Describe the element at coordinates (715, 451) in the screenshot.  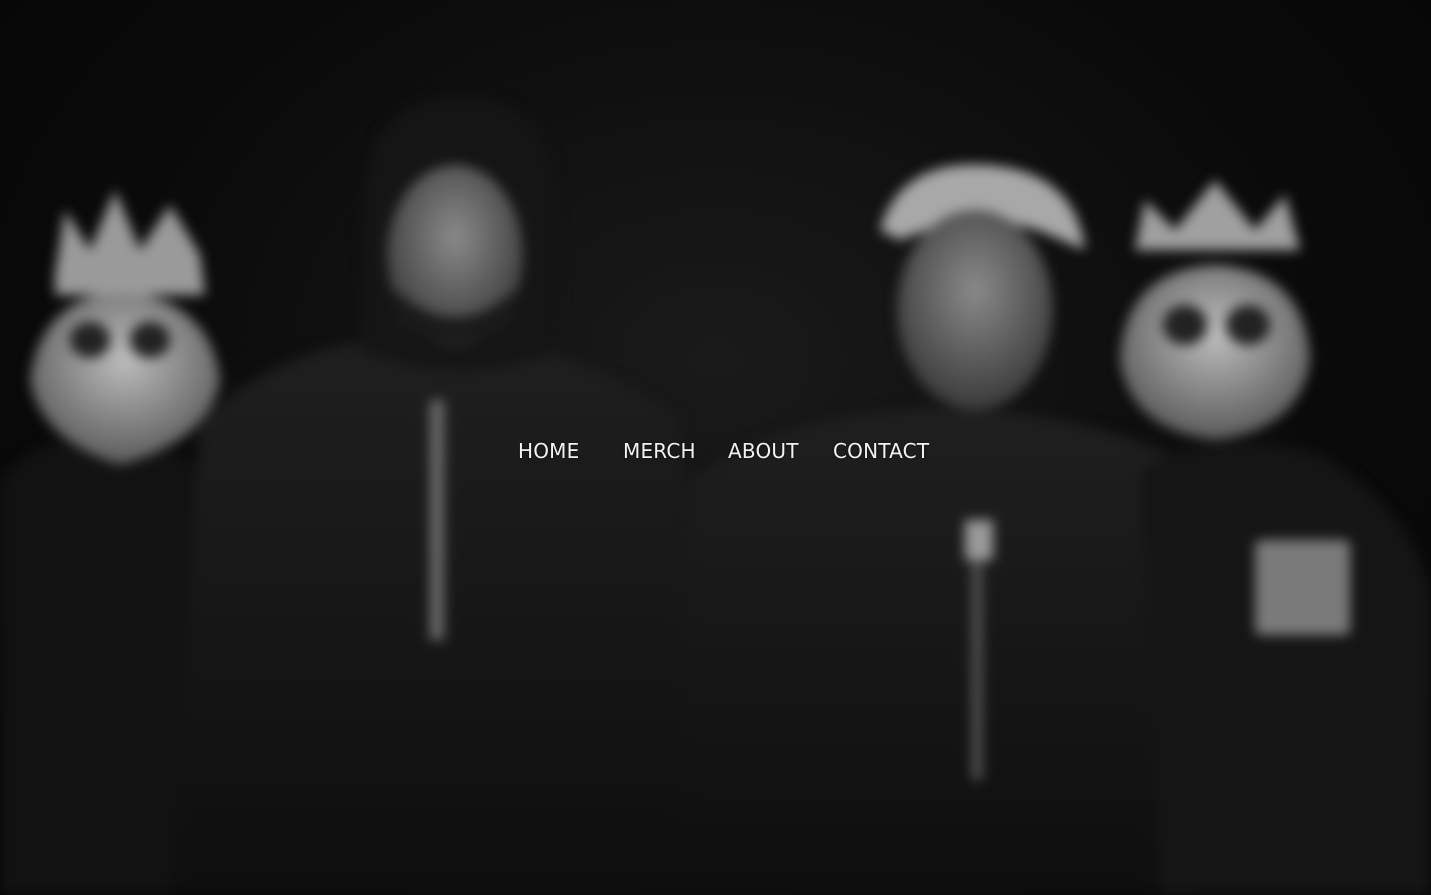
I see `main-nav: HOME MERCH ABOUT CONTACT` at that location.